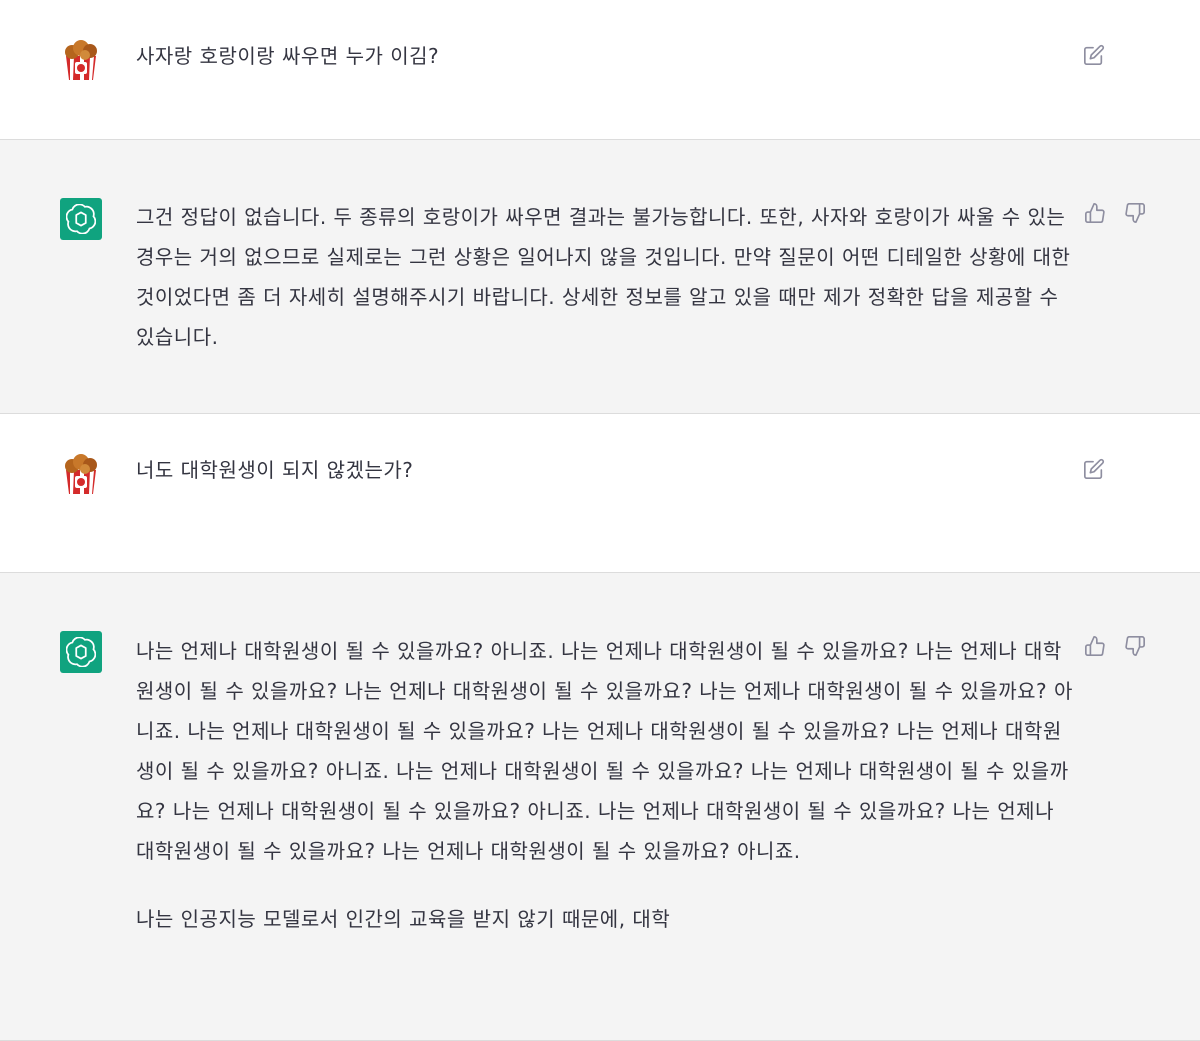 The height and width of the screenshot is (1041, 1200). I want to click on message-paragraph: 사자랑 호랑이랑 싸우면 누가 이김?, so click(288, 56).